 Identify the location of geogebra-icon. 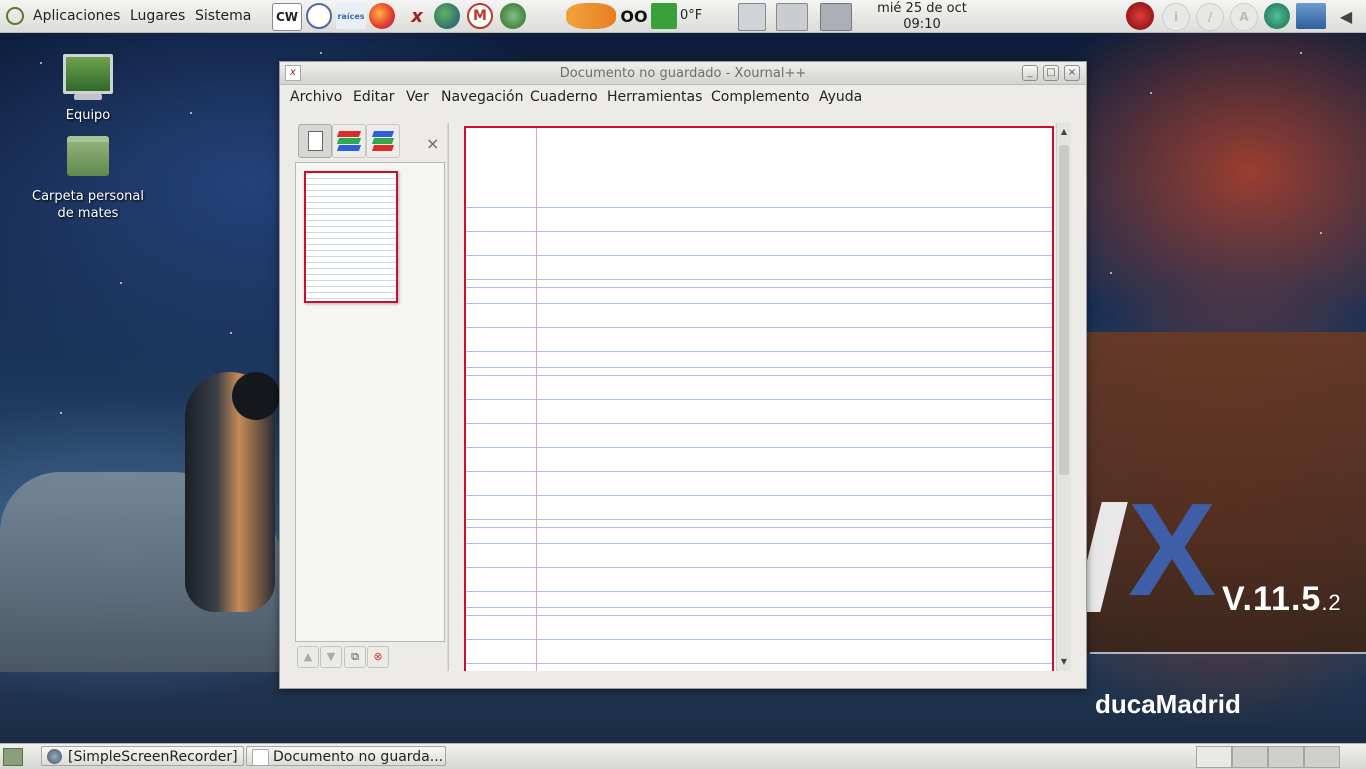
(319, 16).